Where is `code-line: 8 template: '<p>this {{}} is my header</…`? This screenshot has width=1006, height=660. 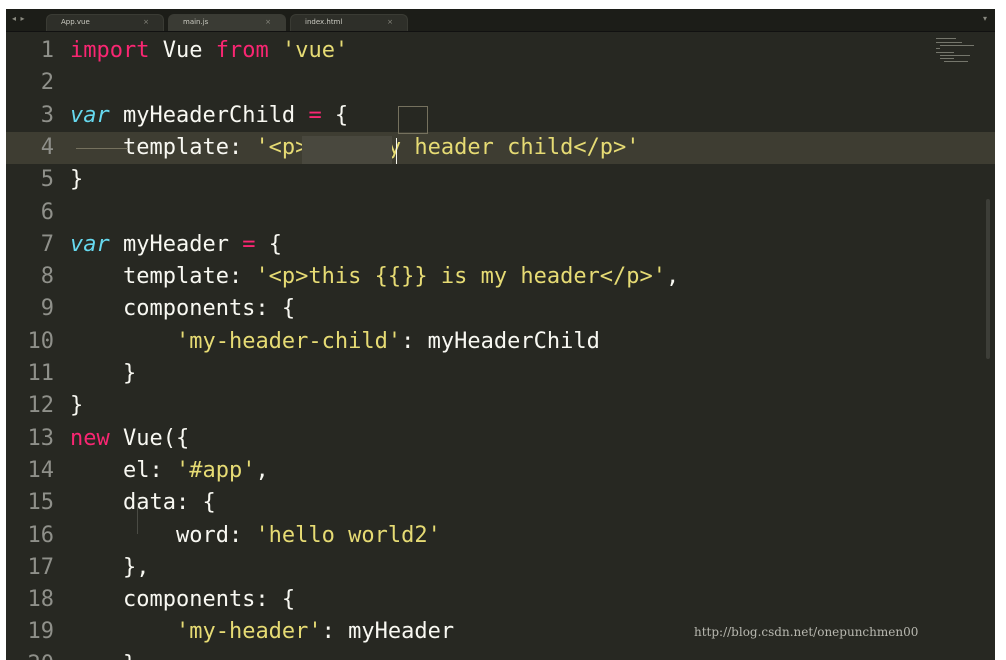 code-line: 8 template: '<p>this {{}} is my header</… is located at coordinates (500, 277).